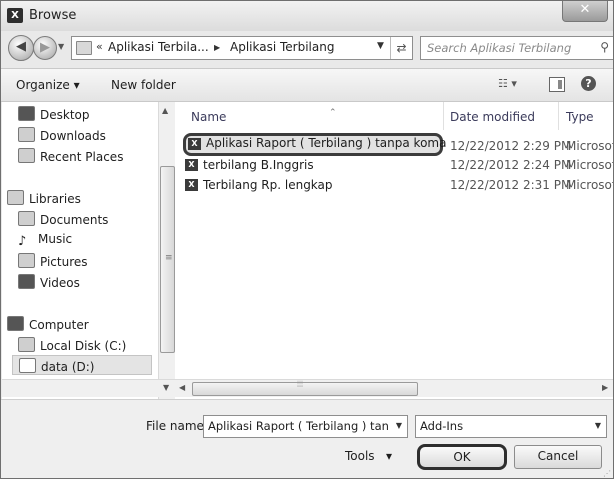  I want to click on sort-ascending-icon: ⌃, so click(333, 113).